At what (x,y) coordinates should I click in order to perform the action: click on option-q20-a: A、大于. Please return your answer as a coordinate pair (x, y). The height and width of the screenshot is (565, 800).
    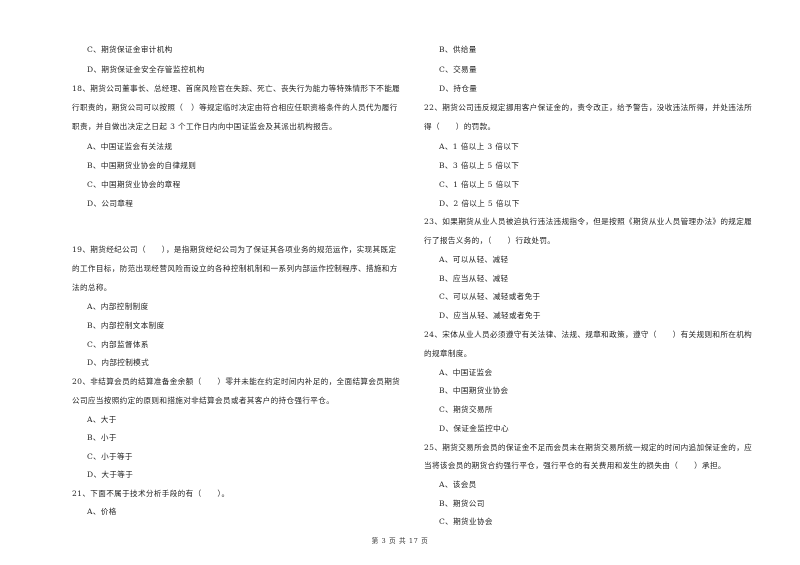
    Looking at the image, I should click on (102, 419).